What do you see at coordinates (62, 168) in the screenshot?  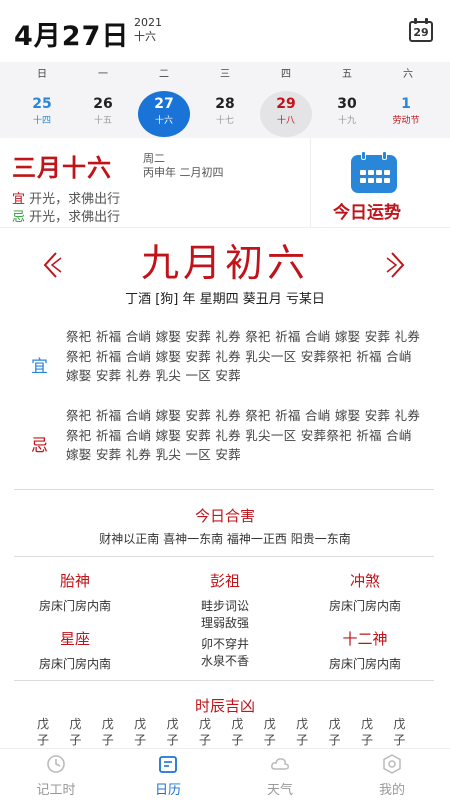 I see `lunar-date-large: 三月十六` at bounding box center [62, 168].